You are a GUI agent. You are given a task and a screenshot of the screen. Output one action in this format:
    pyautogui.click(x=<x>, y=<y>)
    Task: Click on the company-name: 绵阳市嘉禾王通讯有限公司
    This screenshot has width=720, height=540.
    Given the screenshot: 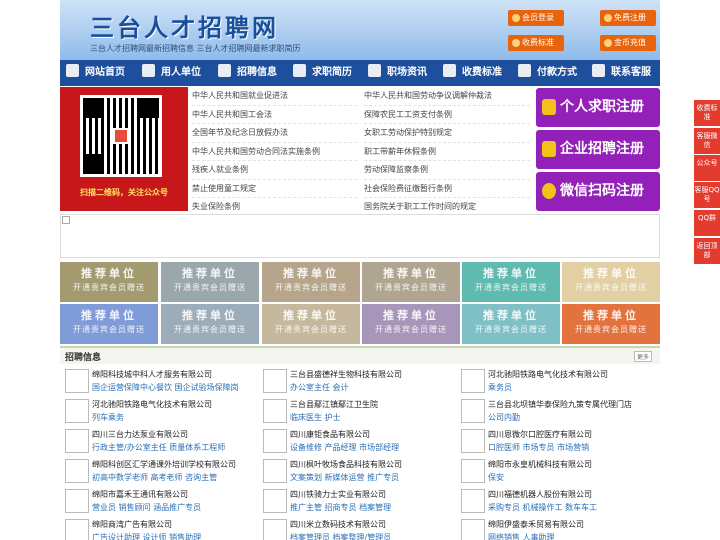 What is the action you would take?
    pyautogui.click(x=140, y=494)
    